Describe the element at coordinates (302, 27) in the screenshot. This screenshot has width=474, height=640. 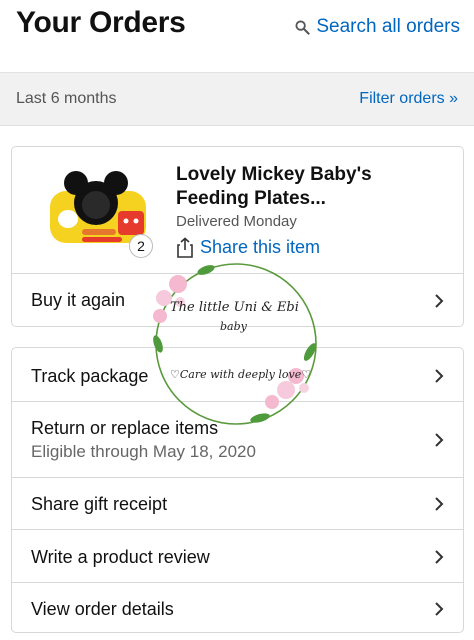
I see `search-icon` at that location.